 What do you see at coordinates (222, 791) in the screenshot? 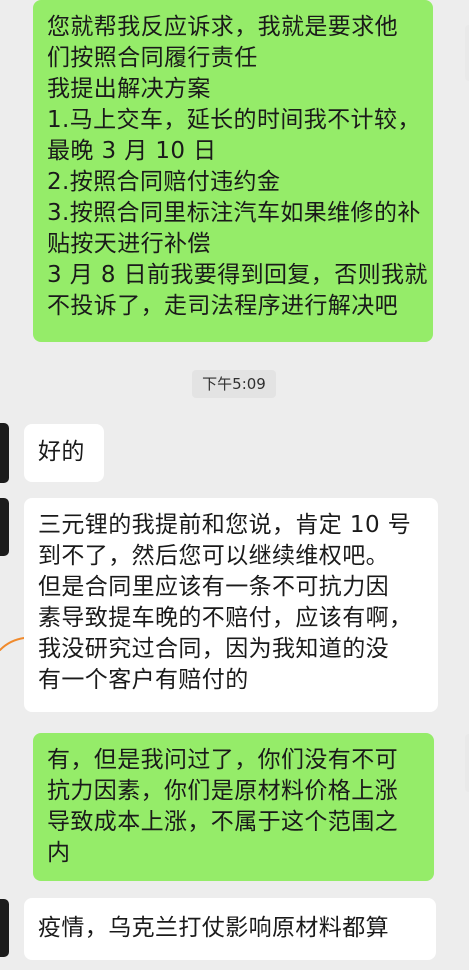
I see `message-text: 抗力因素，你们是原材料价格上涨` at bounding box center [222, 791].